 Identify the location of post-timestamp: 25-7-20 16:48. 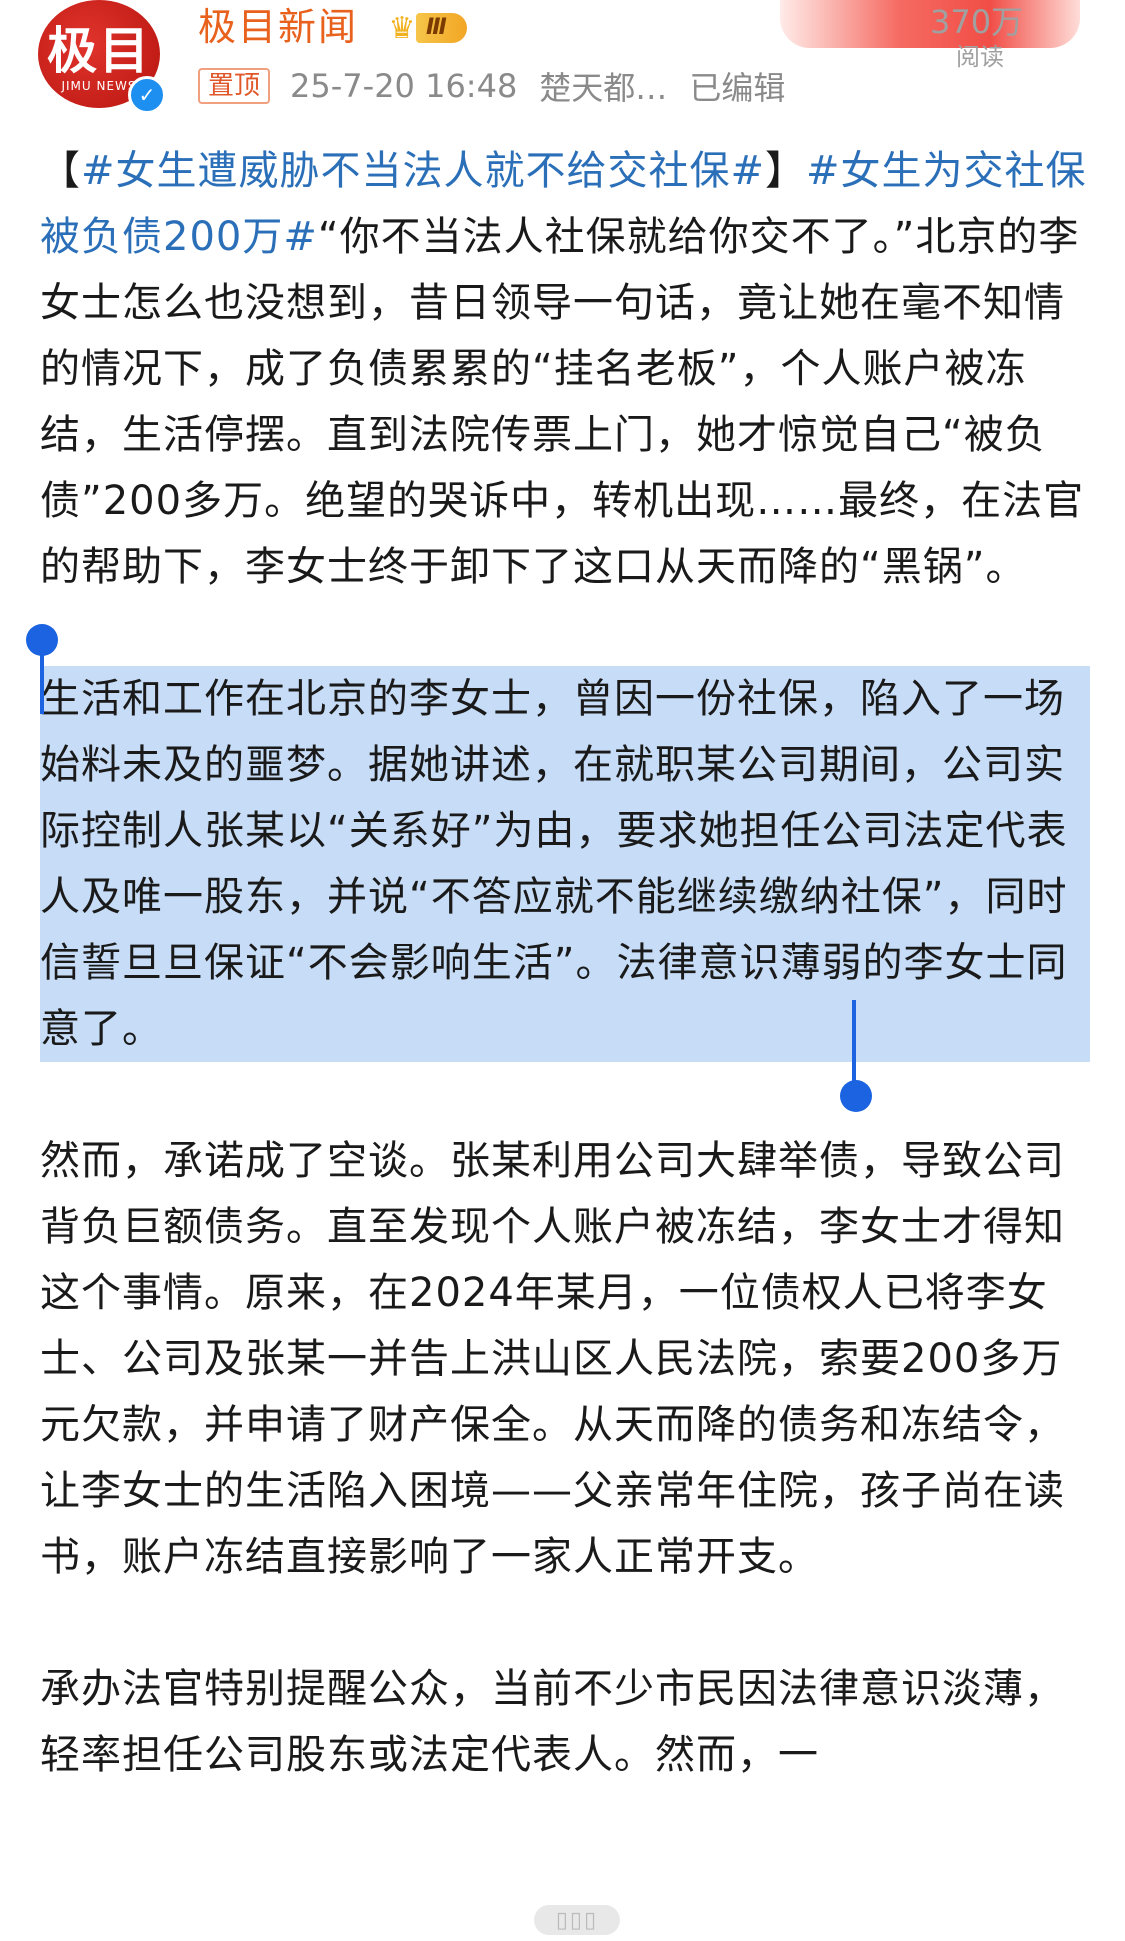
(404, 86).